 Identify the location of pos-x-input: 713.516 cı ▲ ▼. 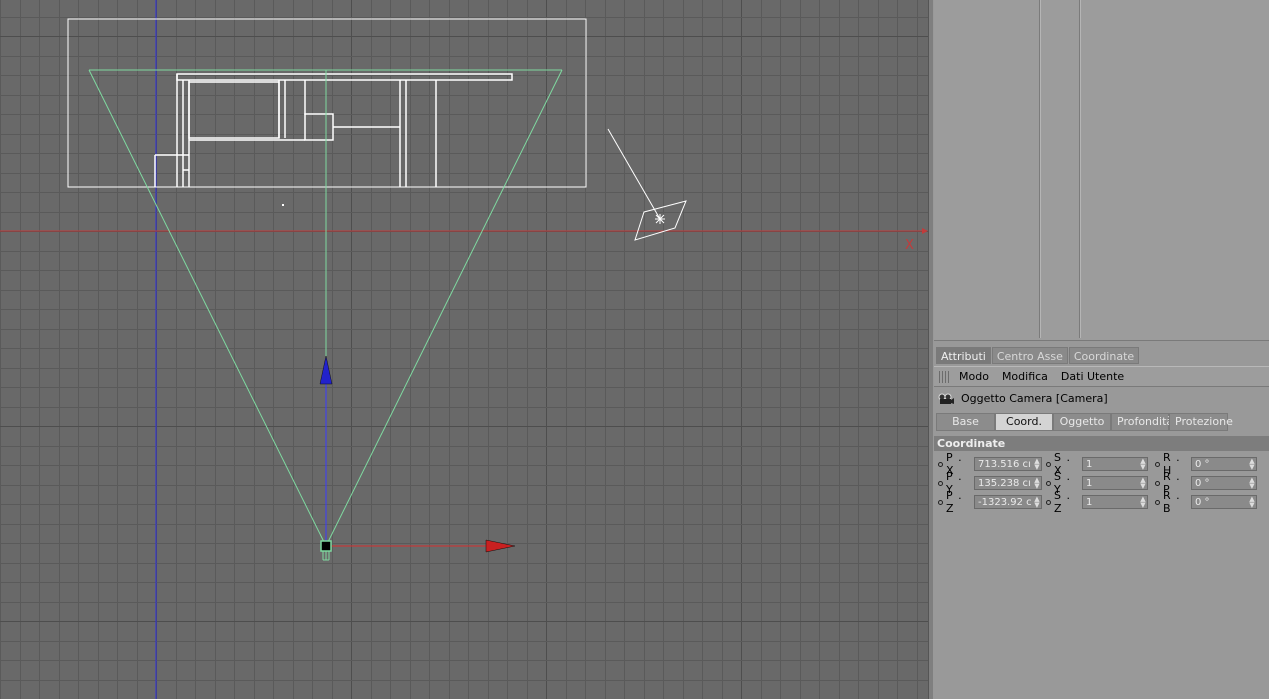
(1008, 464).